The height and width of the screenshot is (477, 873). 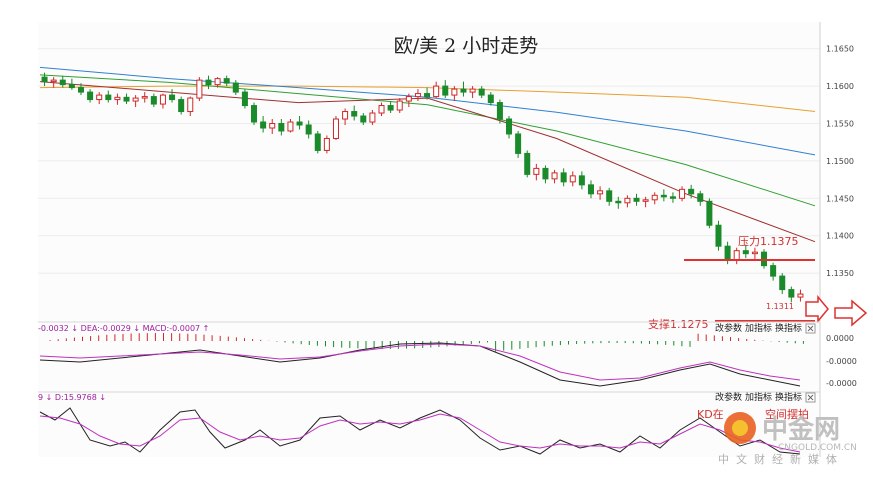 What do you see at coordinates (758, 397) in the screenshot?
I see `kd-add-indicator-button: 加指标` at bounding box center [758, 397].